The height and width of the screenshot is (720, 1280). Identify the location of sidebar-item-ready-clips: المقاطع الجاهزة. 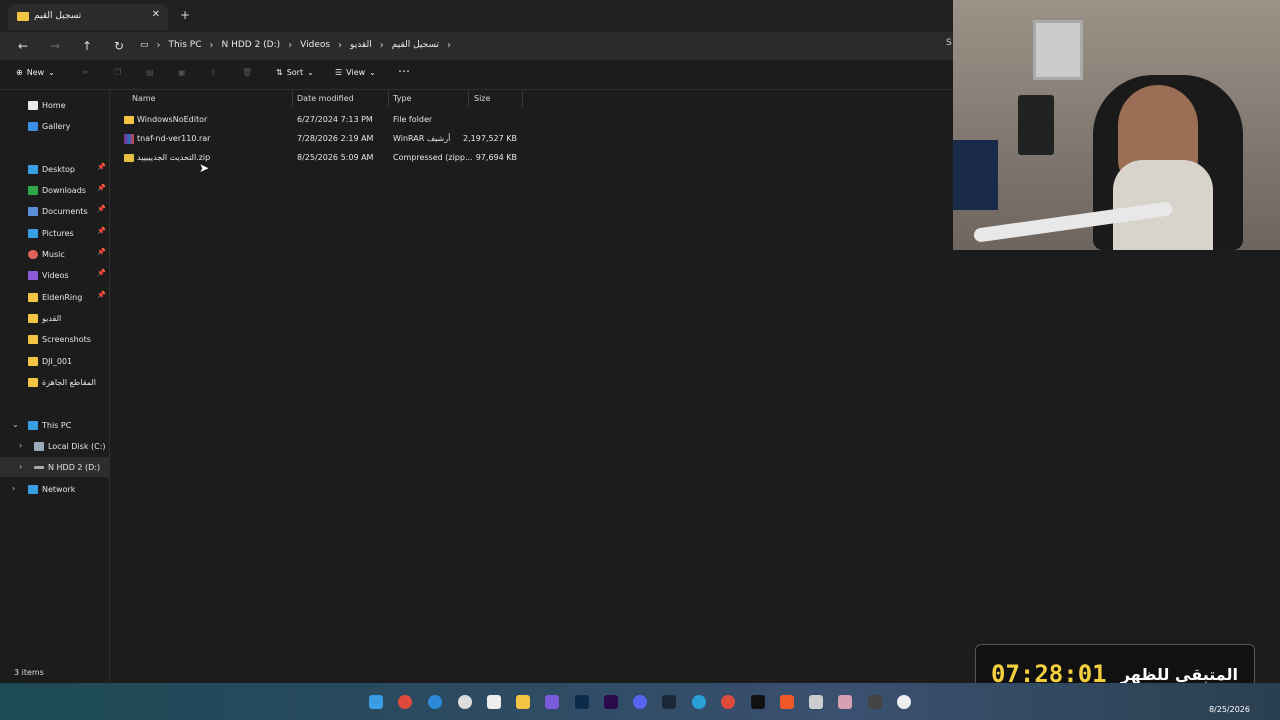
(55, 382).